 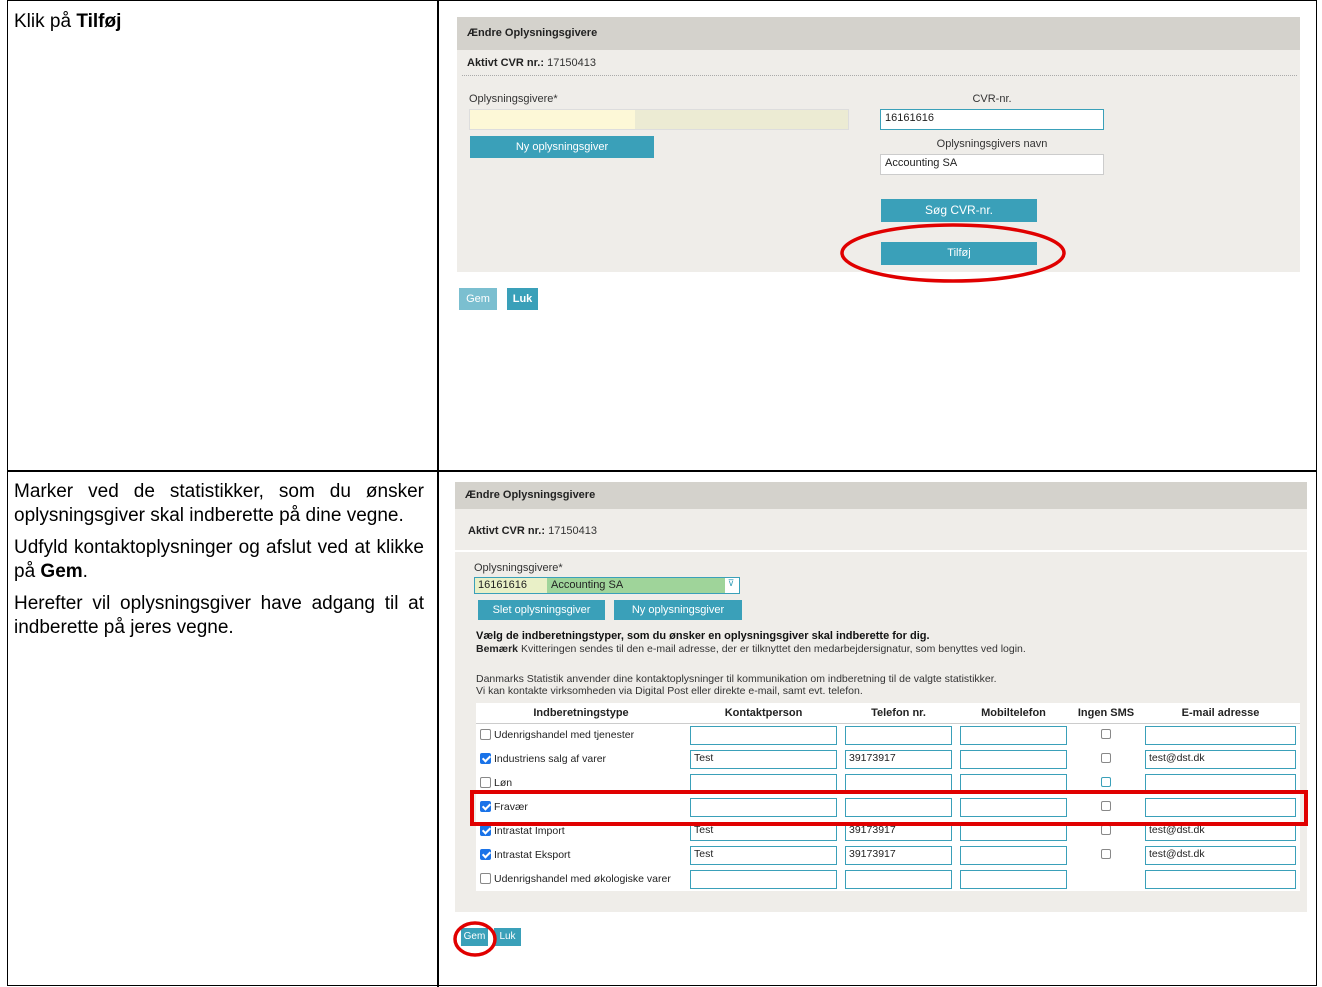 I want to click on step1-oplysningsgivere-select, so click(x=659, y=119).